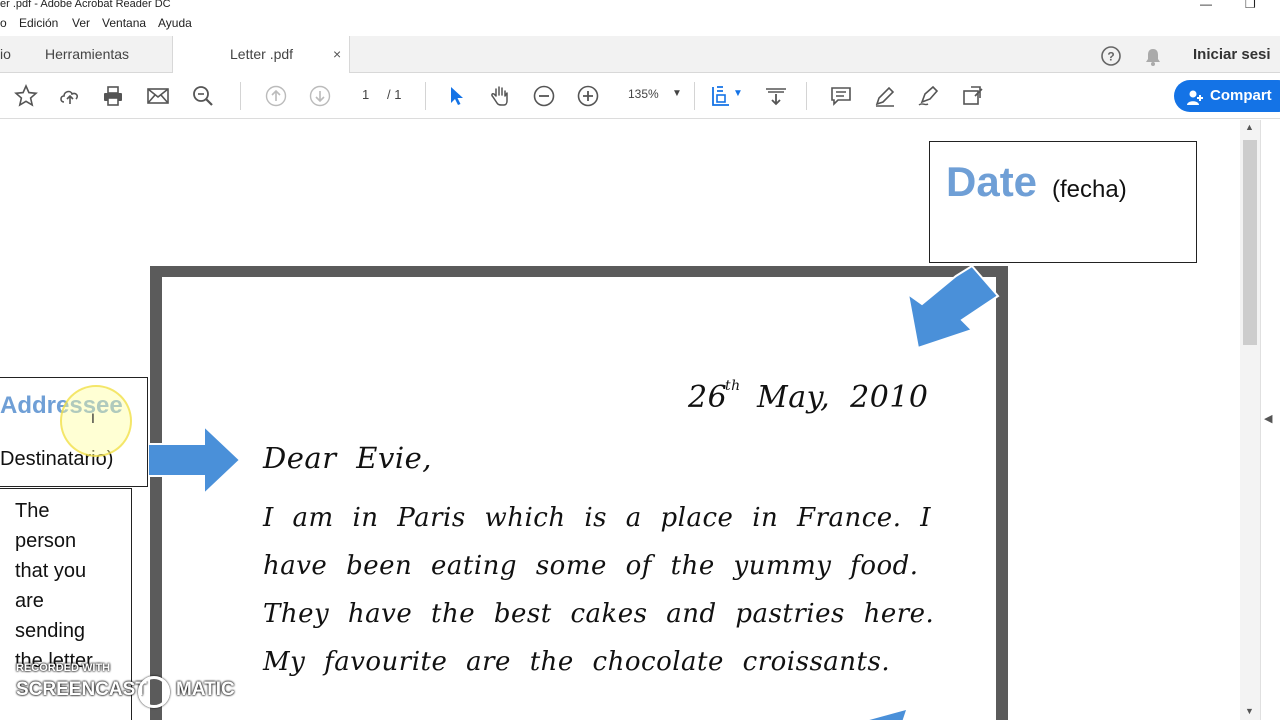 The image size is (1280, 720). I want to click on scroll-down-icon: ▼, so click(1249, 711).